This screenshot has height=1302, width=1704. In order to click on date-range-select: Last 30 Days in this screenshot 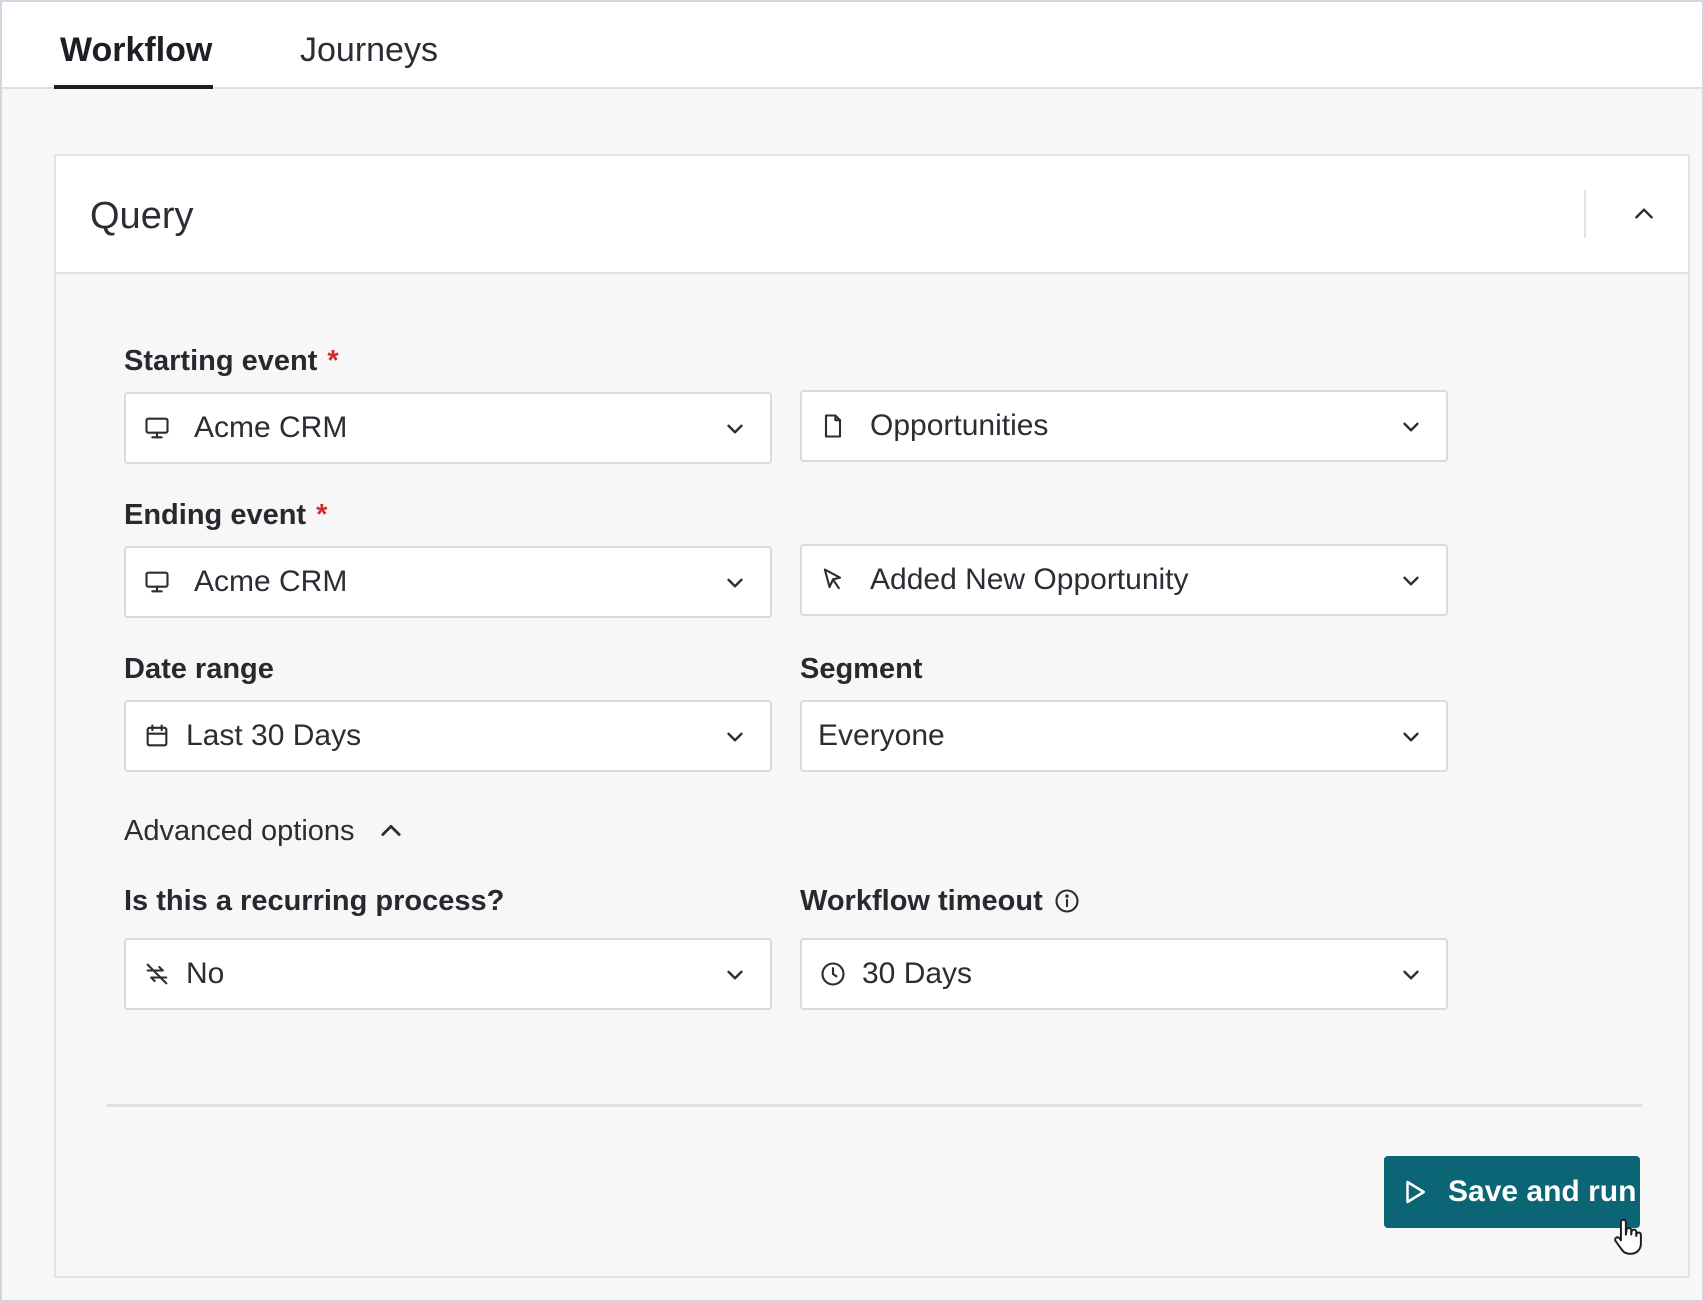, I will do `click(448, 736)`.